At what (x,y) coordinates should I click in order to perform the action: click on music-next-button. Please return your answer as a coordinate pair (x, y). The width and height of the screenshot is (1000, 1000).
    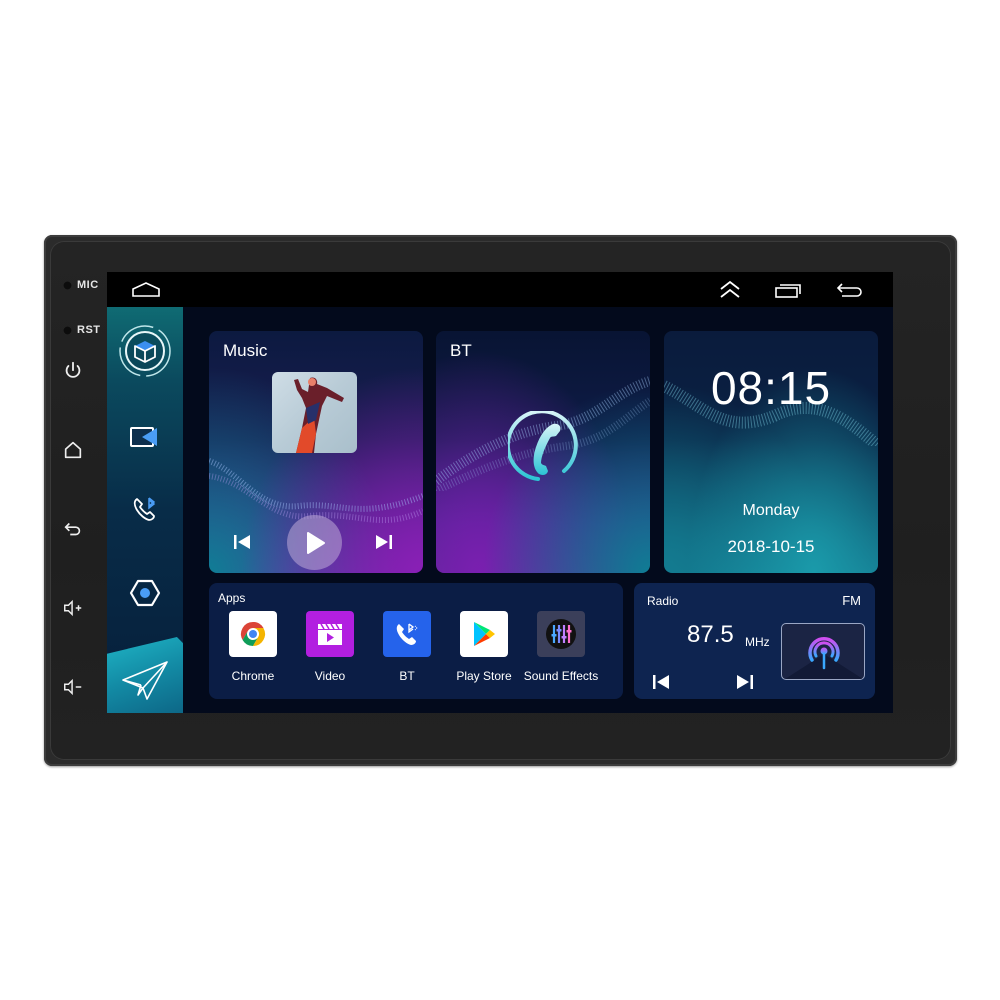
    Looking at the image, I should click on (384, 542).